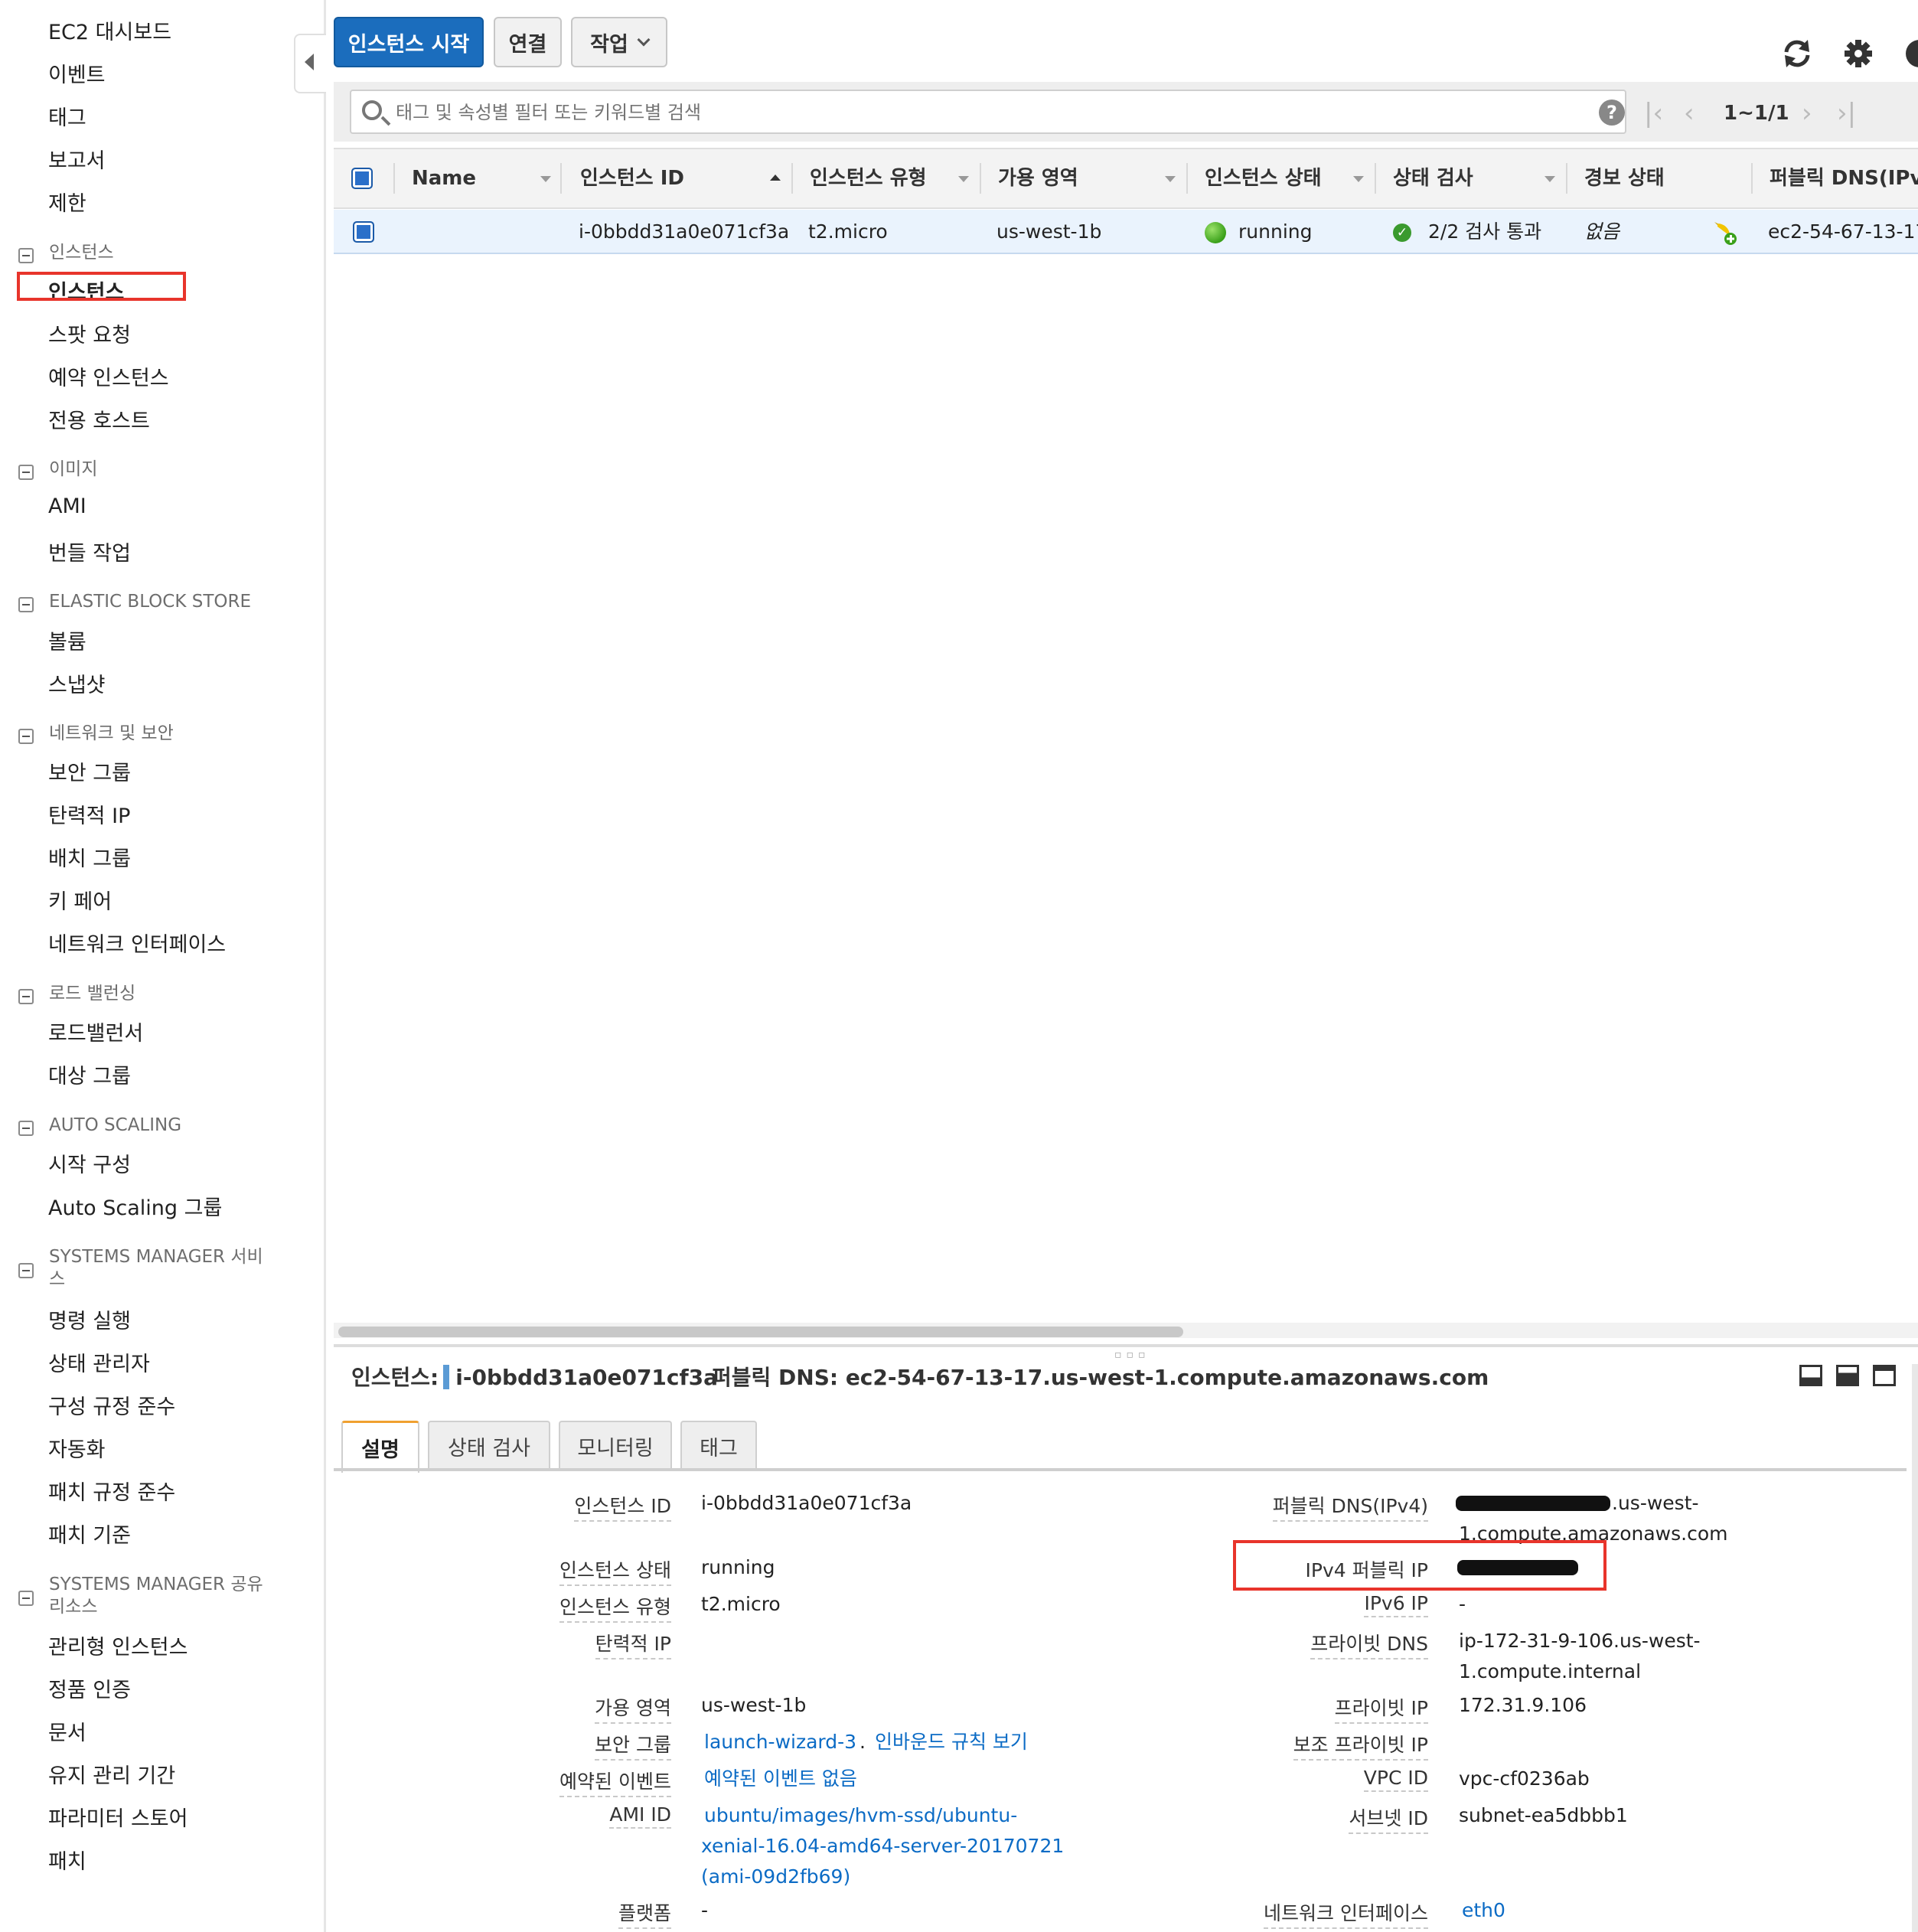  Describe the element at coordinates (135, 1206) in the screenshot. I see `sidebar-item-auto-scaling-groups: Auto Scaling 그룹` at that location.